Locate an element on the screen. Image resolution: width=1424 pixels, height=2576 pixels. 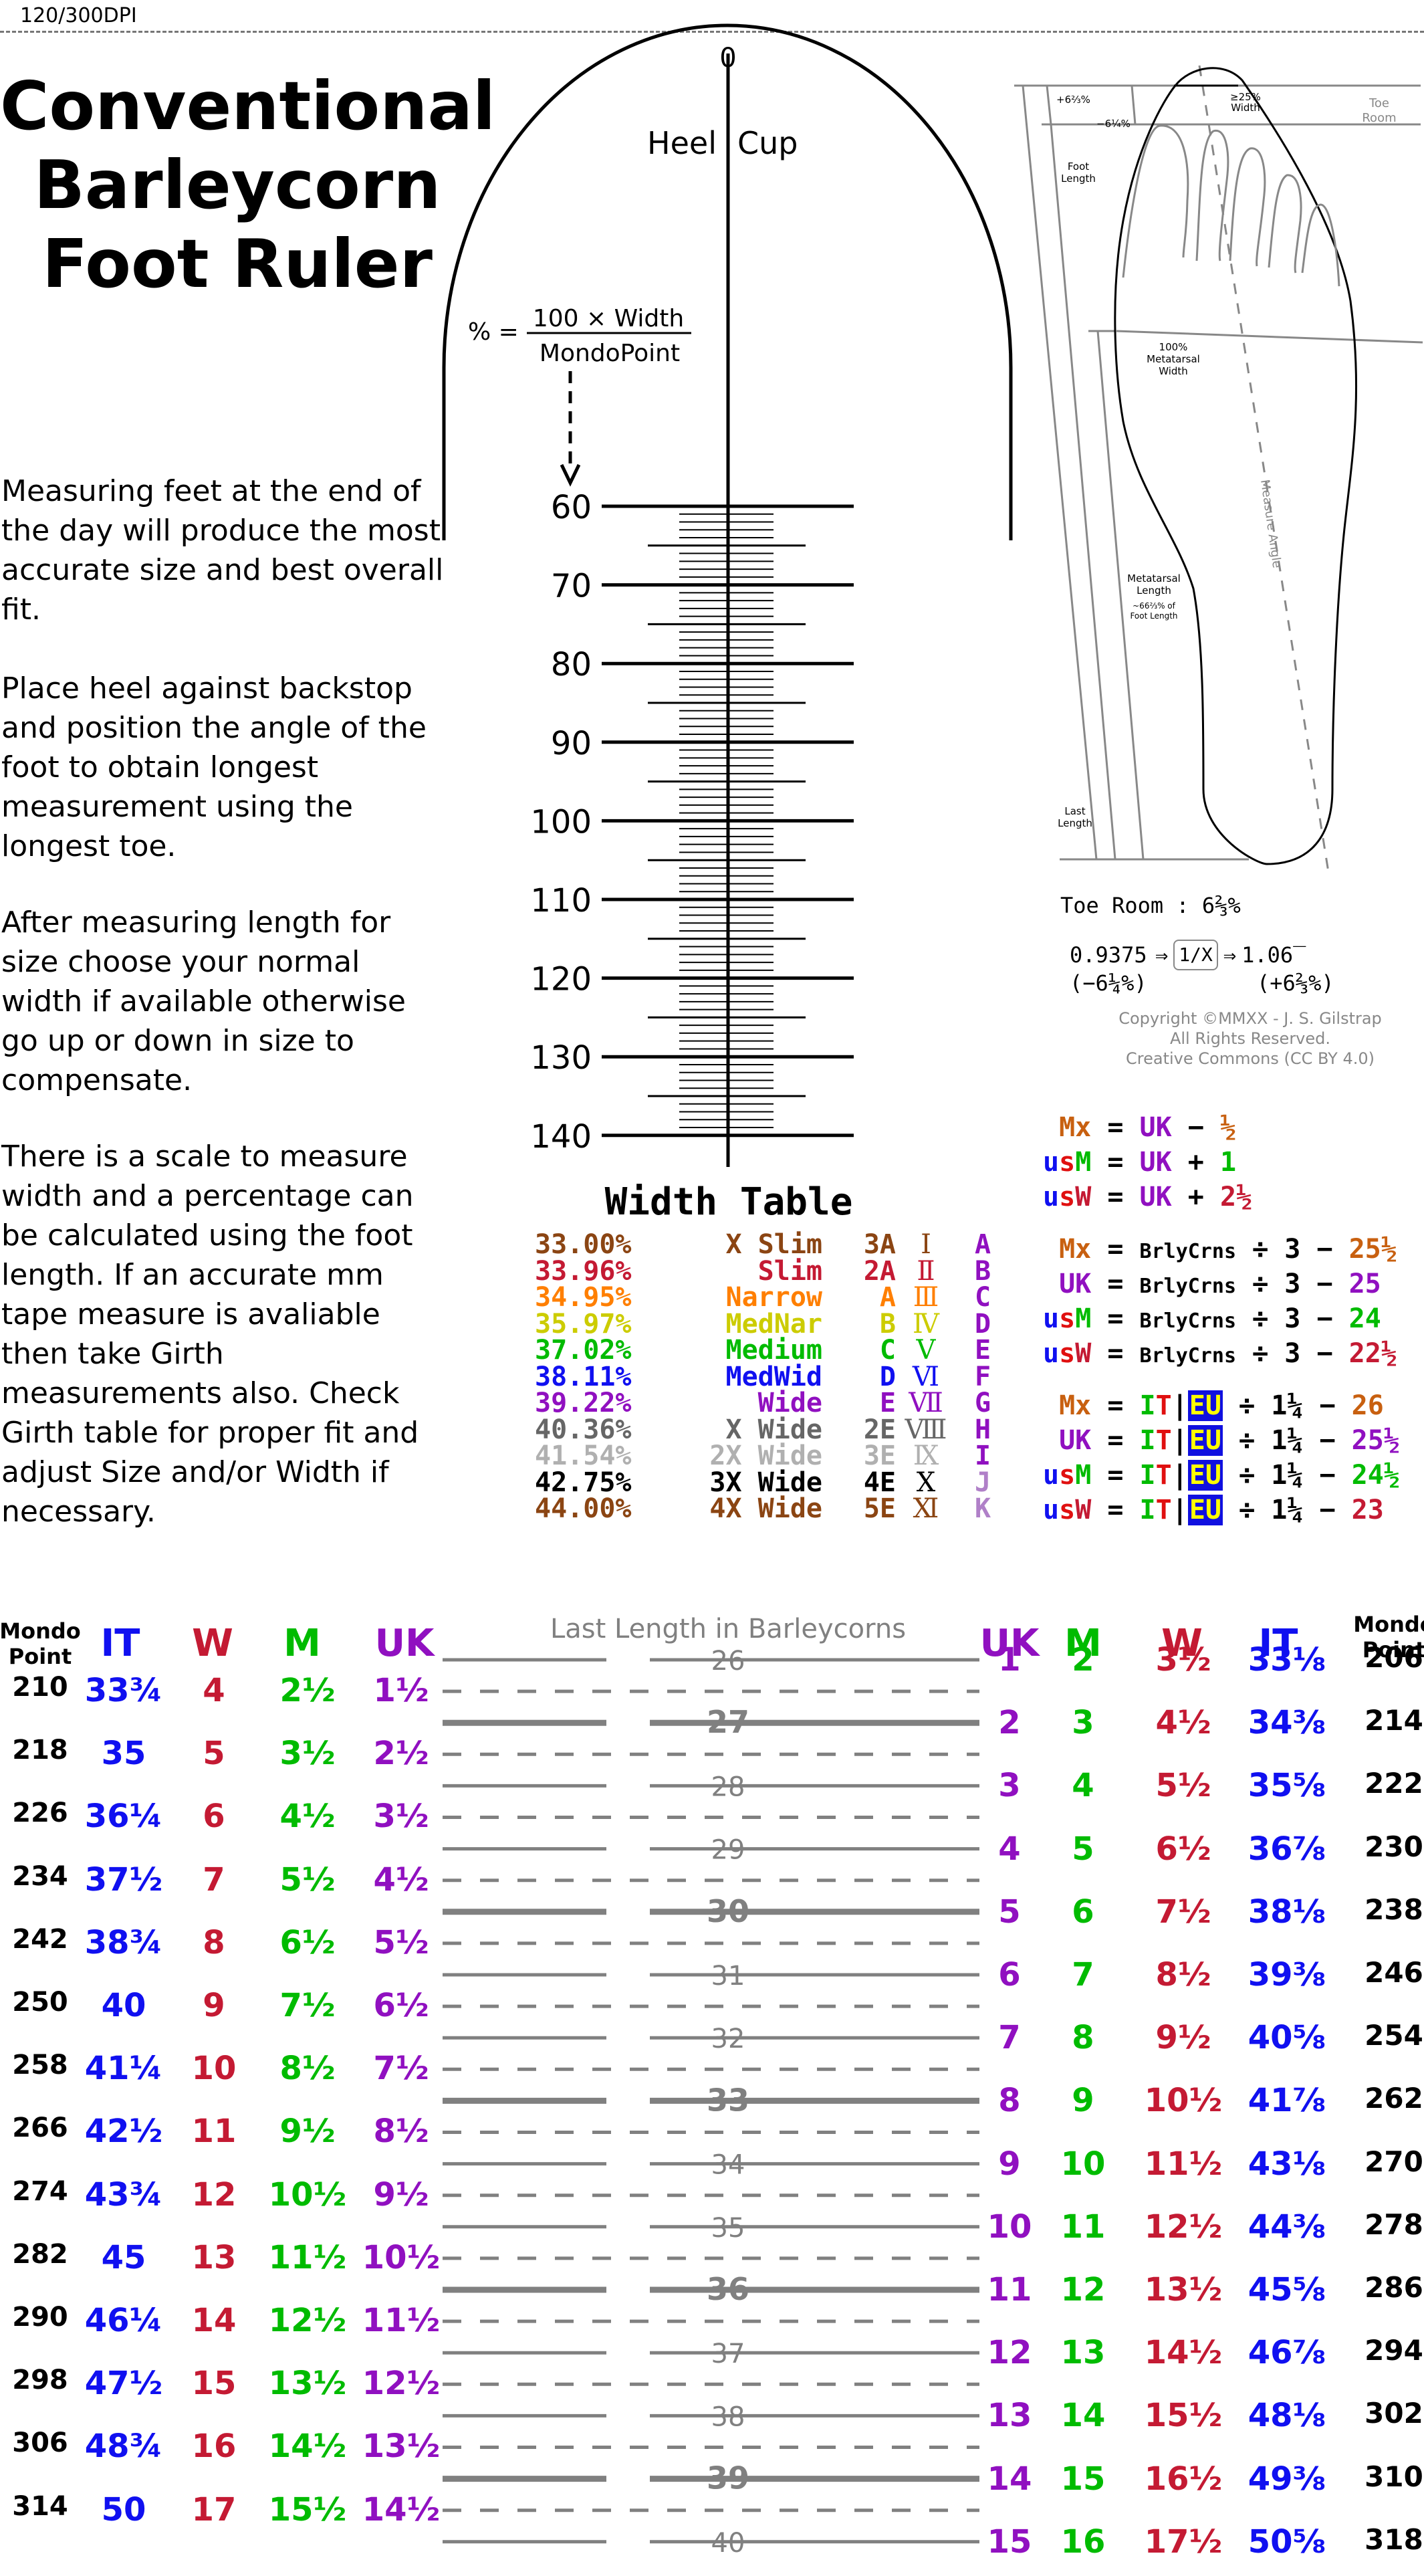
header-mondo: Mondo is located at coordinates (1388, 1624).